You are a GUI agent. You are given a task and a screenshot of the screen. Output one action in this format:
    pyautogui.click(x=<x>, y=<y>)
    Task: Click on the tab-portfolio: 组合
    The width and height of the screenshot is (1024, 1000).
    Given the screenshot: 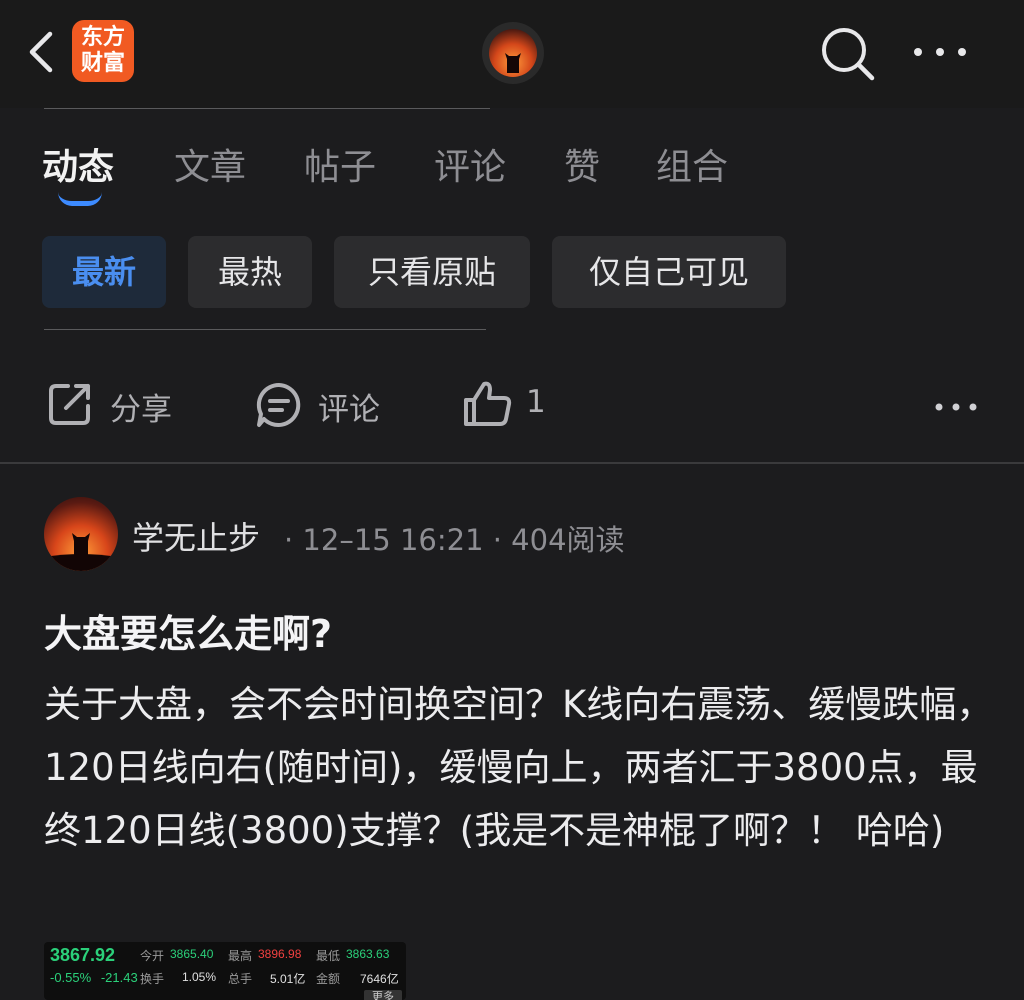 What is the action you would take?
    pyautogui.click(x=692, y=164)
    